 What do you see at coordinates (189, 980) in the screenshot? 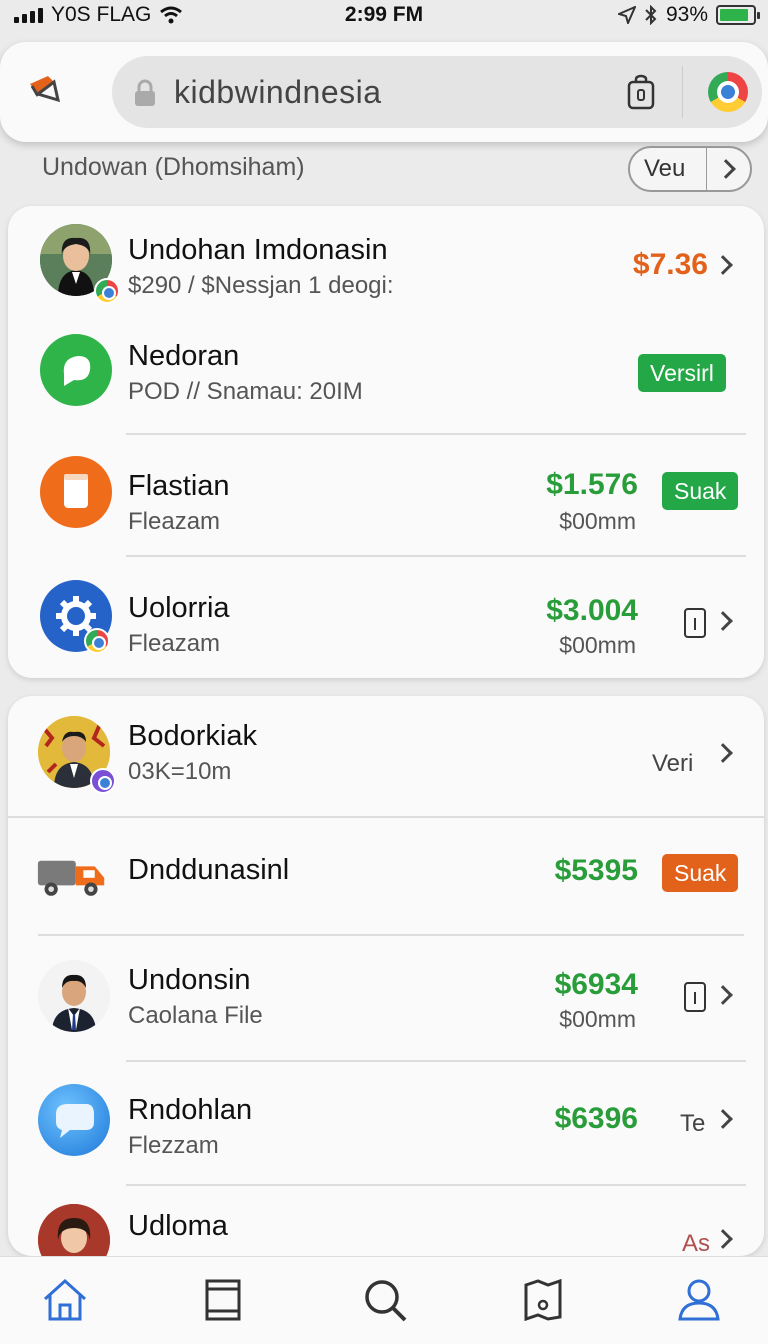
I see `account-name: Undonsin` at bounding box center [189, 980].